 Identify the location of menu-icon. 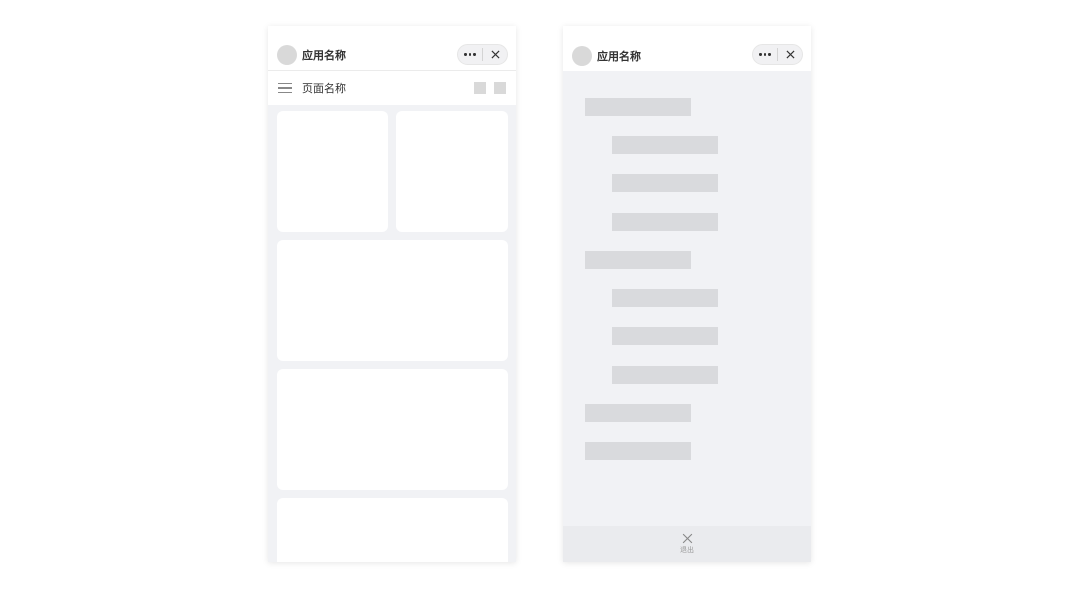
(285, 88).